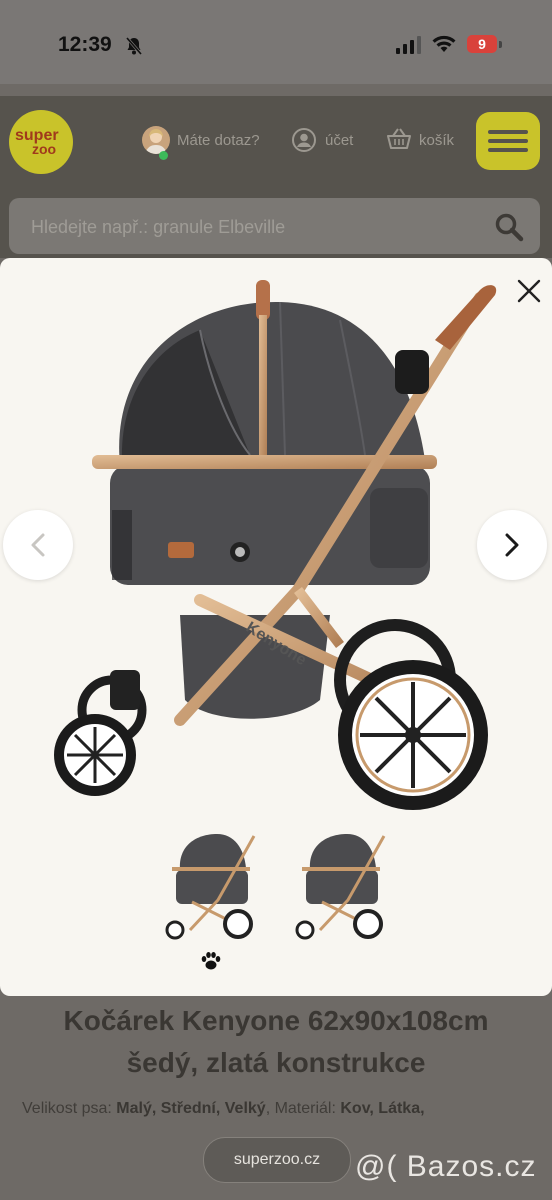  I want to click on search-bar, so click(274, 226).